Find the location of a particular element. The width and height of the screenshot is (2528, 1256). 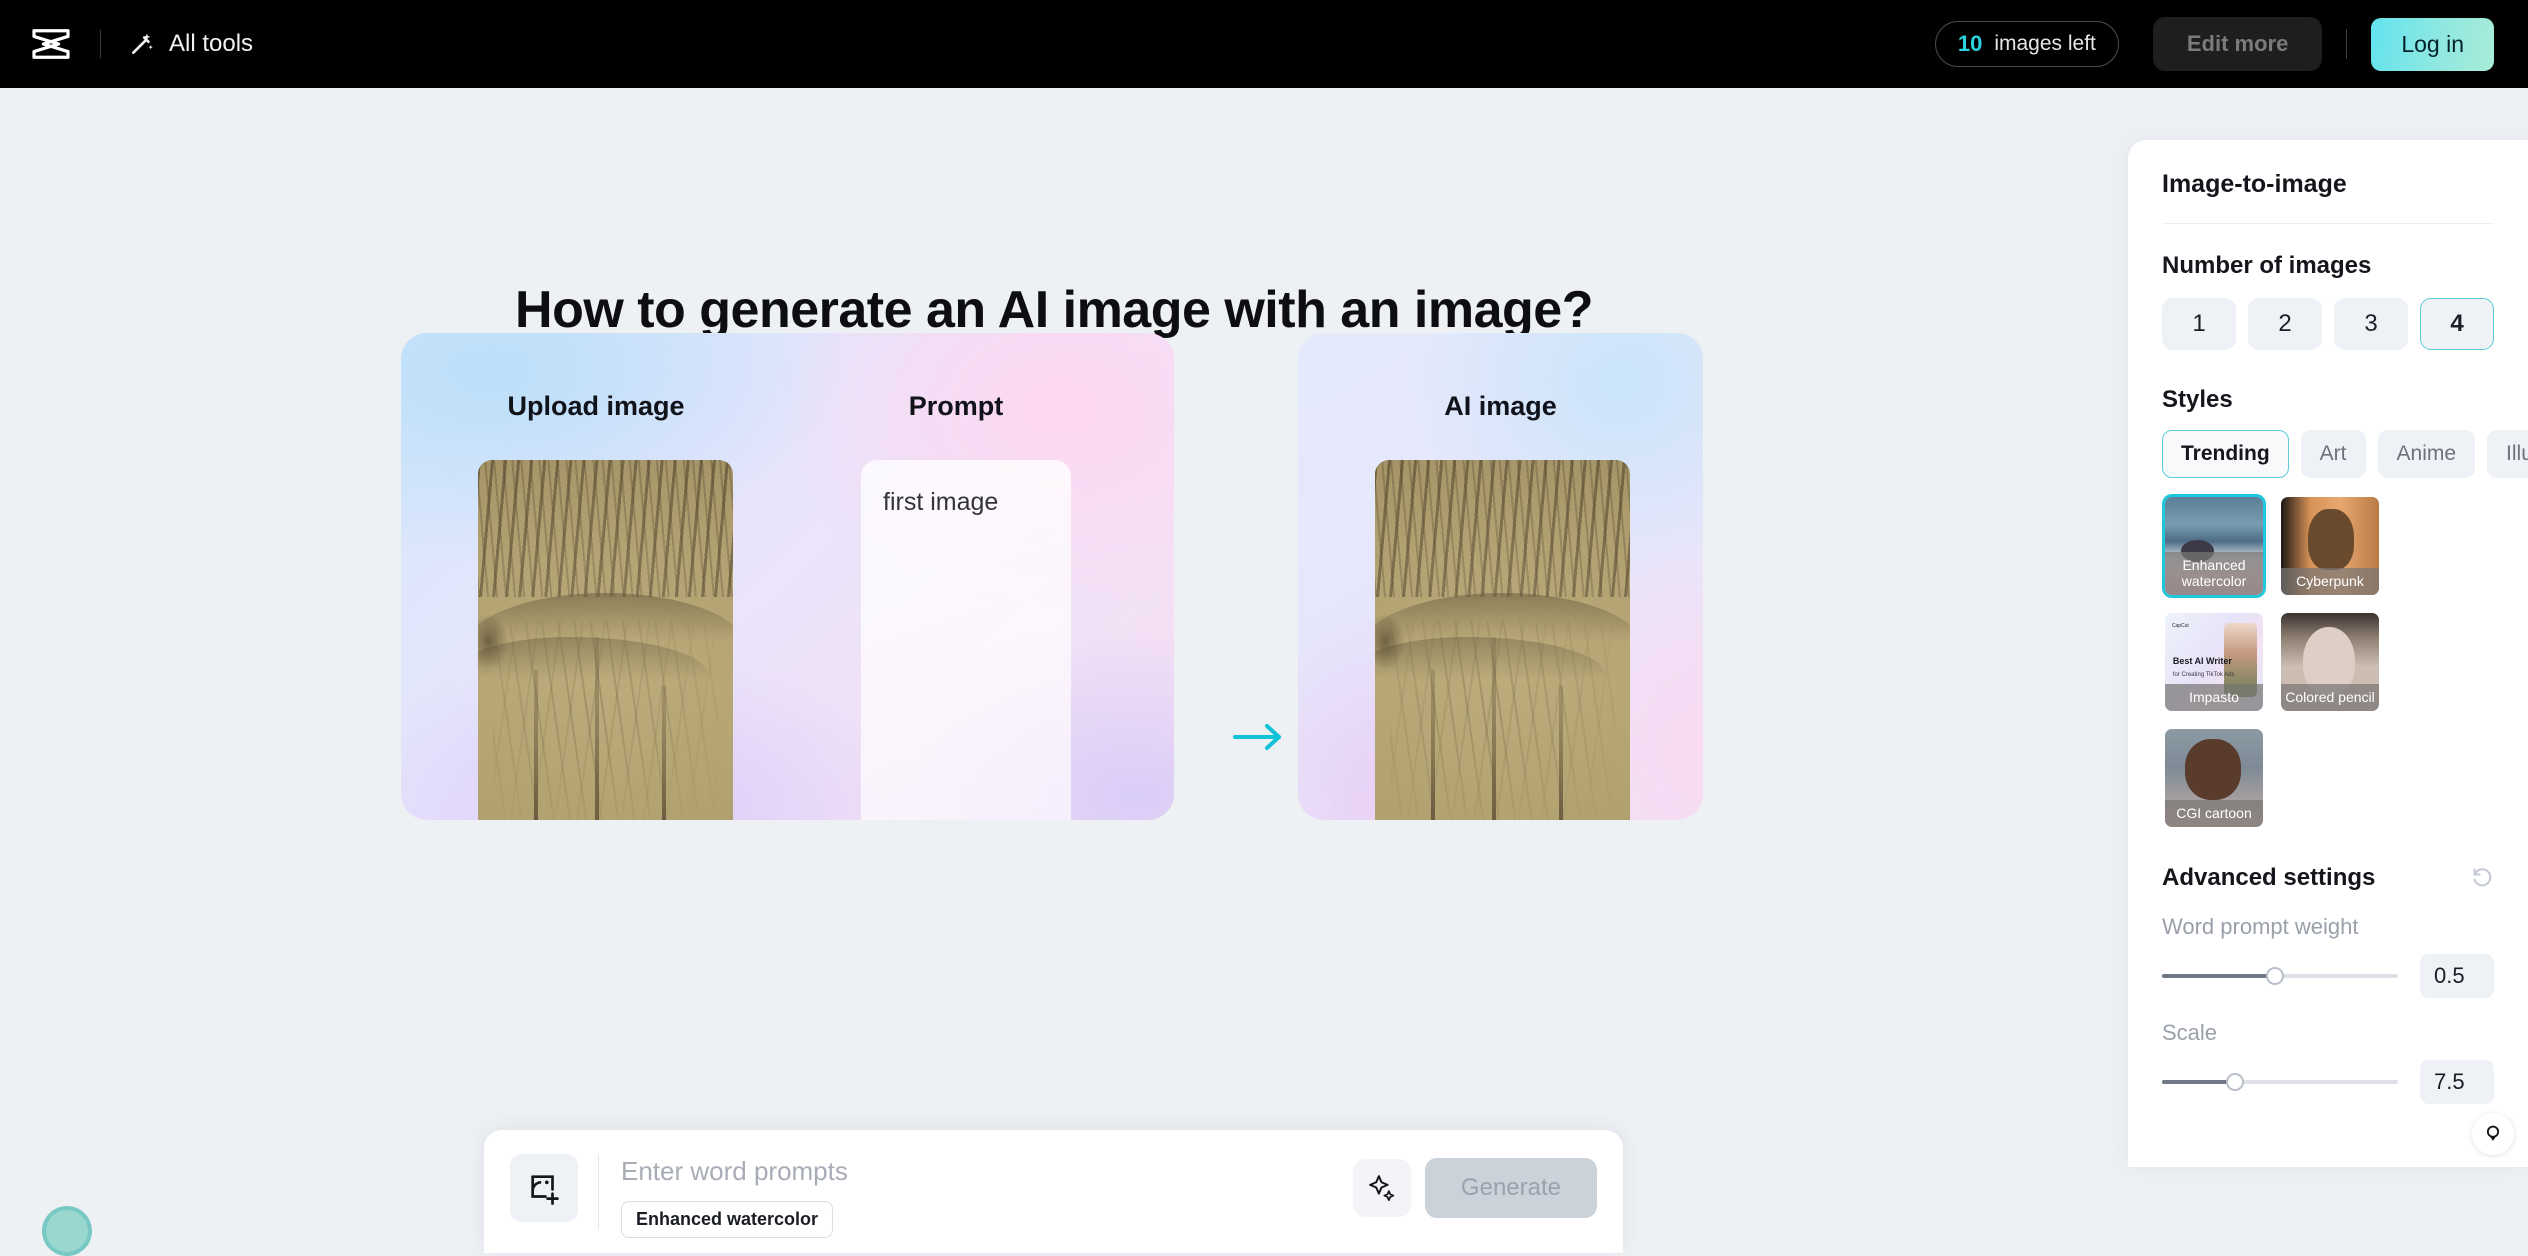

style-category-tabs: Trending Art Anime Illustration is located at coordinates (2345, 454).